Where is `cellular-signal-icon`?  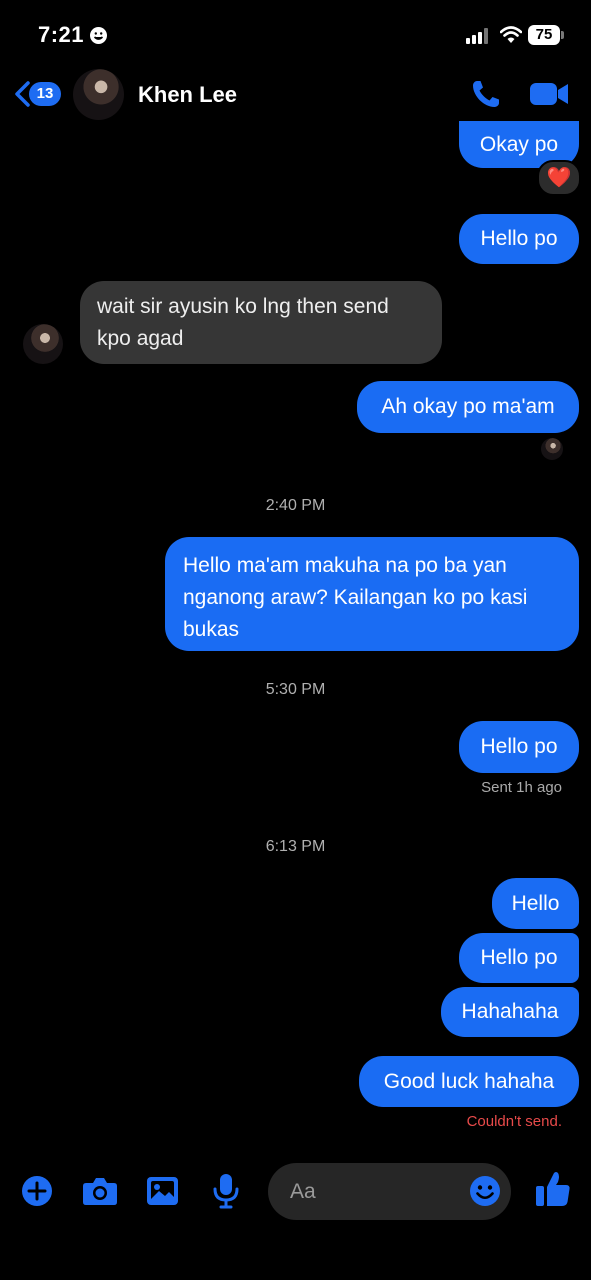
cellular-signal-icon is located at coordinates (479, 36).